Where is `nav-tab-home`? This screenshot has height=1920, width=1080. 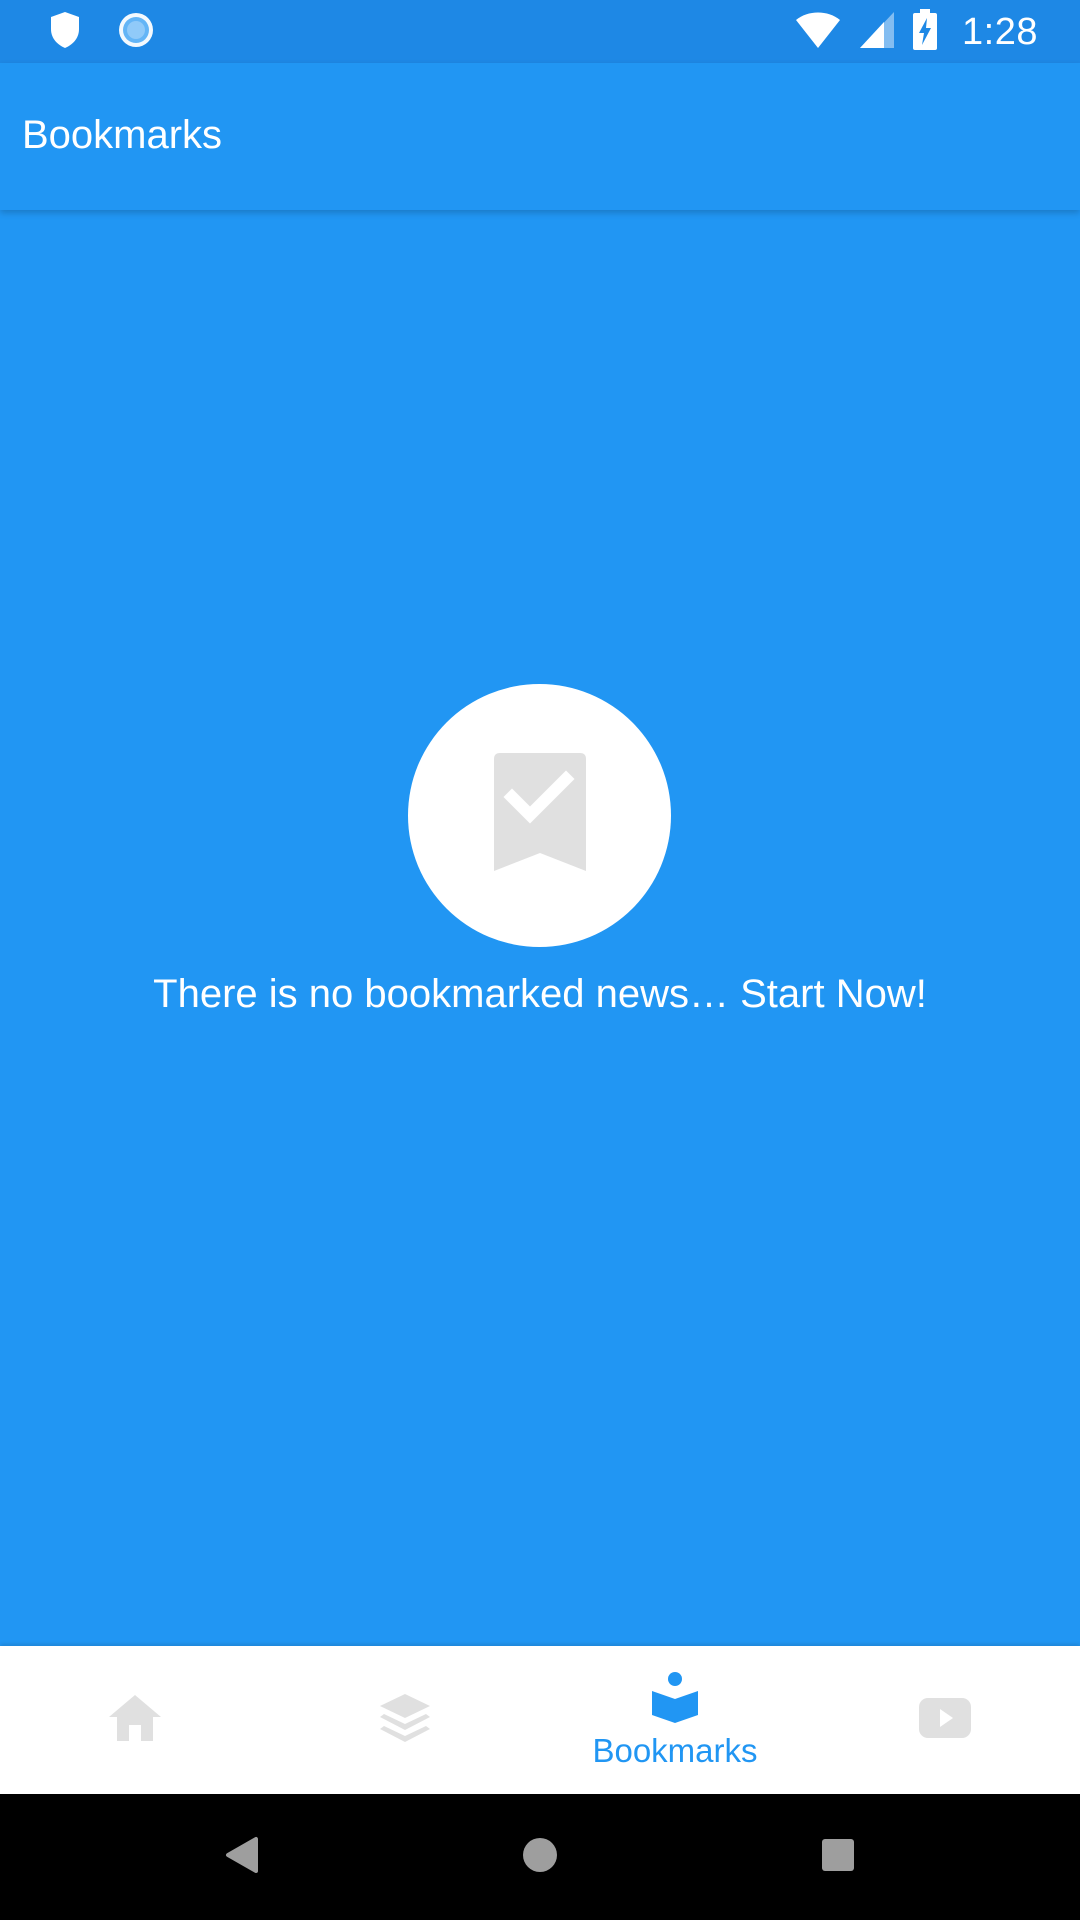 nav-tab-home is located at coordinates (135, 1720).